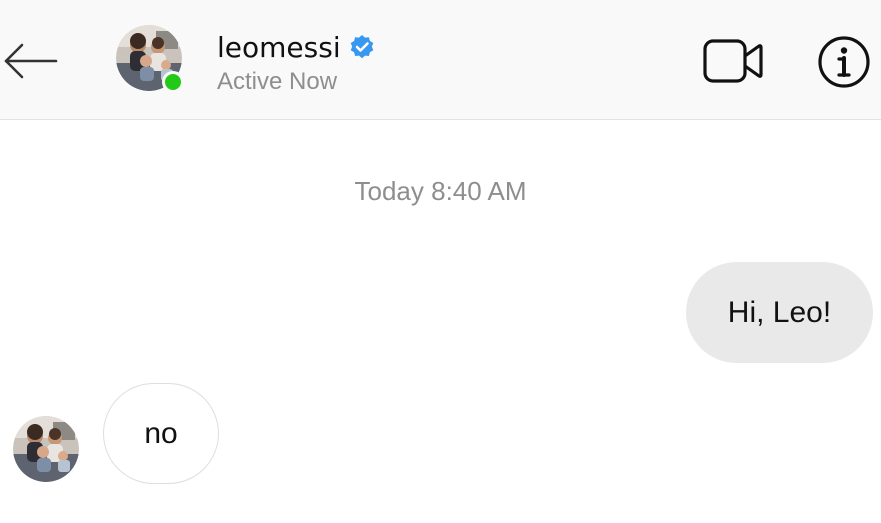  I want to click on incoming-message-bubble: no, so click(161, 433).